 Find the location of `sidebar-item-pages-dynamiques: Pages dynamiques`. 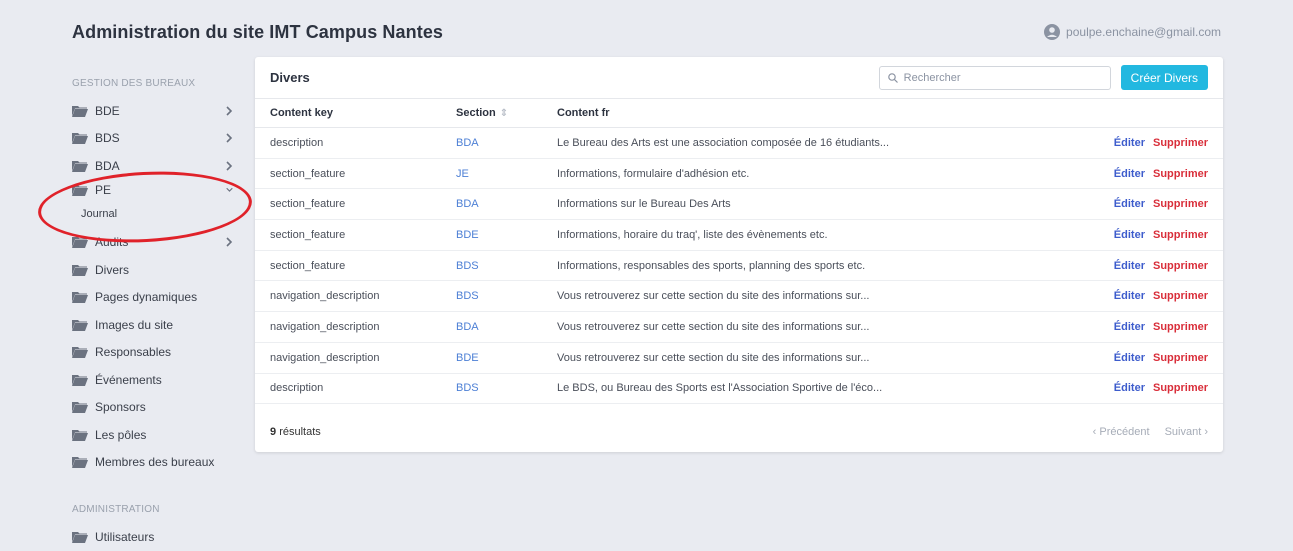

sidebar-item-pages-dynamiques: Pages dynamiques is located at coordinates (159, 298).